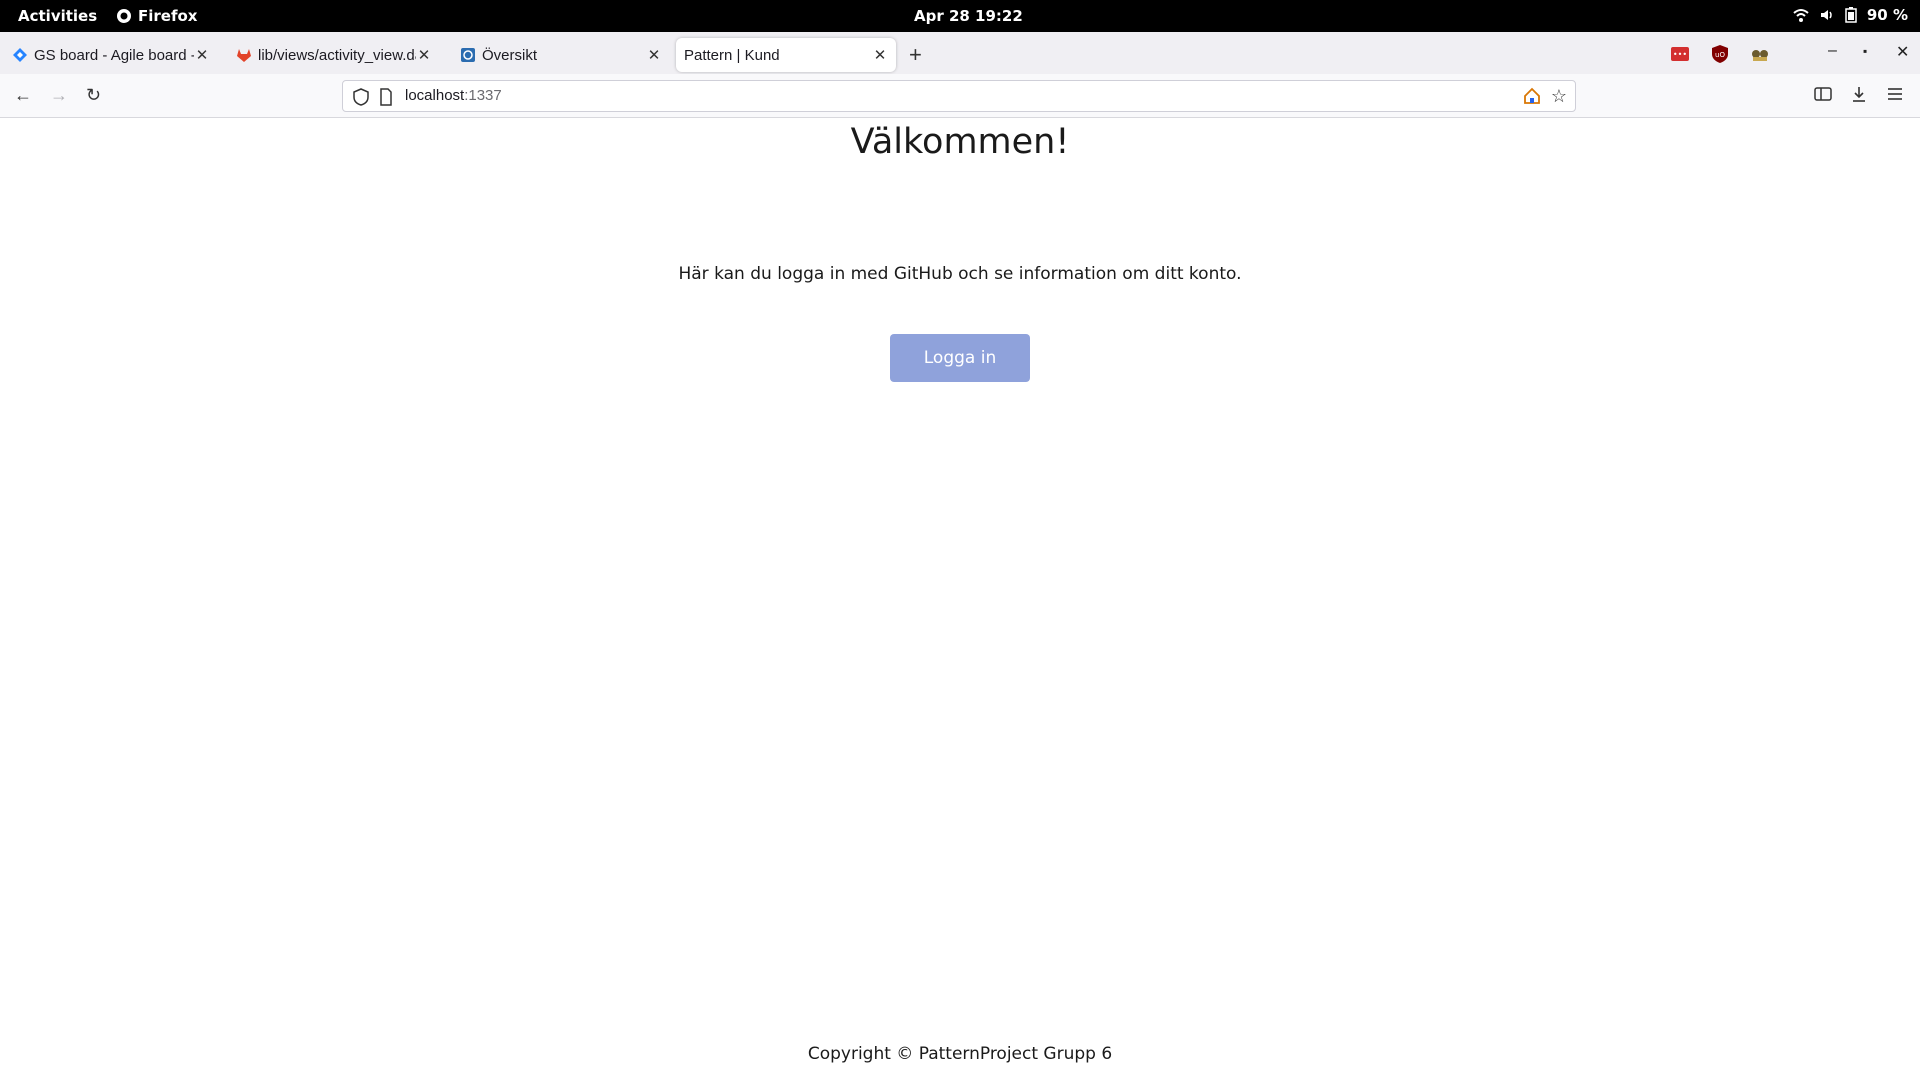 The width and height of the screenshot is (1920, 1080). What do you see at coordinates (124, 16) in the screenshot?
I see `firefox-icon` at bounding box center [124, 16].